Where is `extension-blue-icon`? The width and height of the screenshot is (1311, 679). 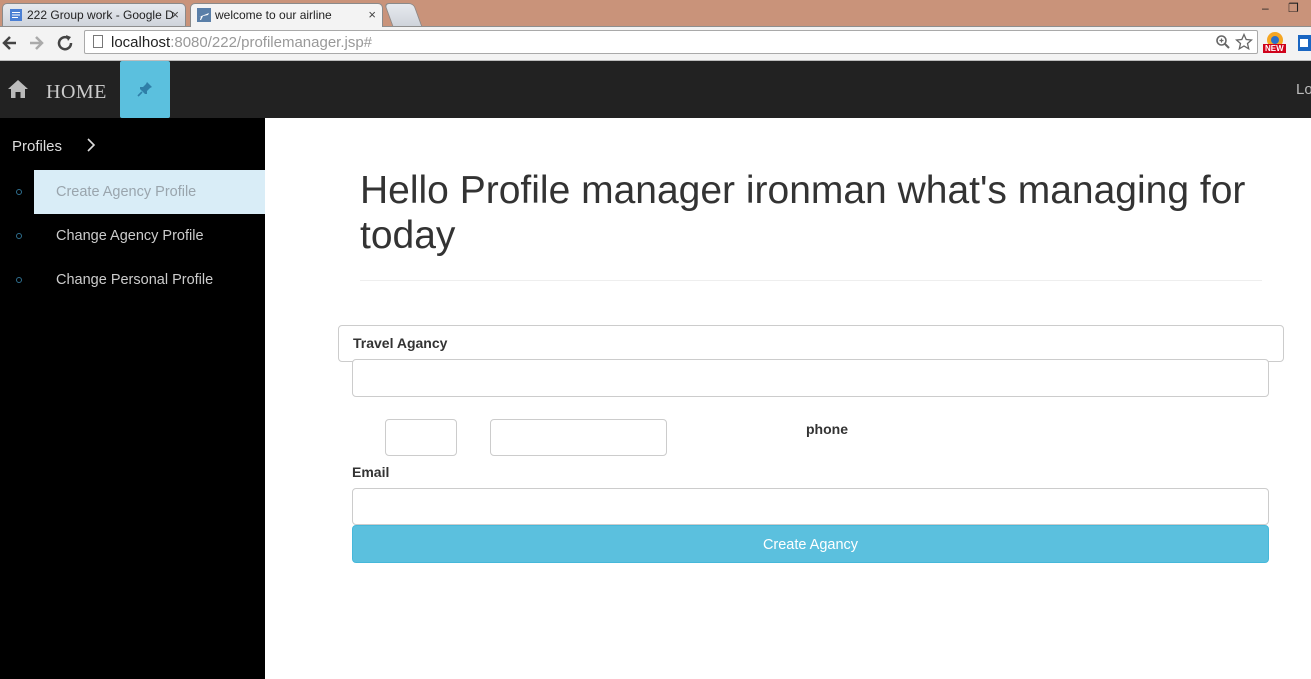
extension-blue-icon is located at coordinates (1303, 43).